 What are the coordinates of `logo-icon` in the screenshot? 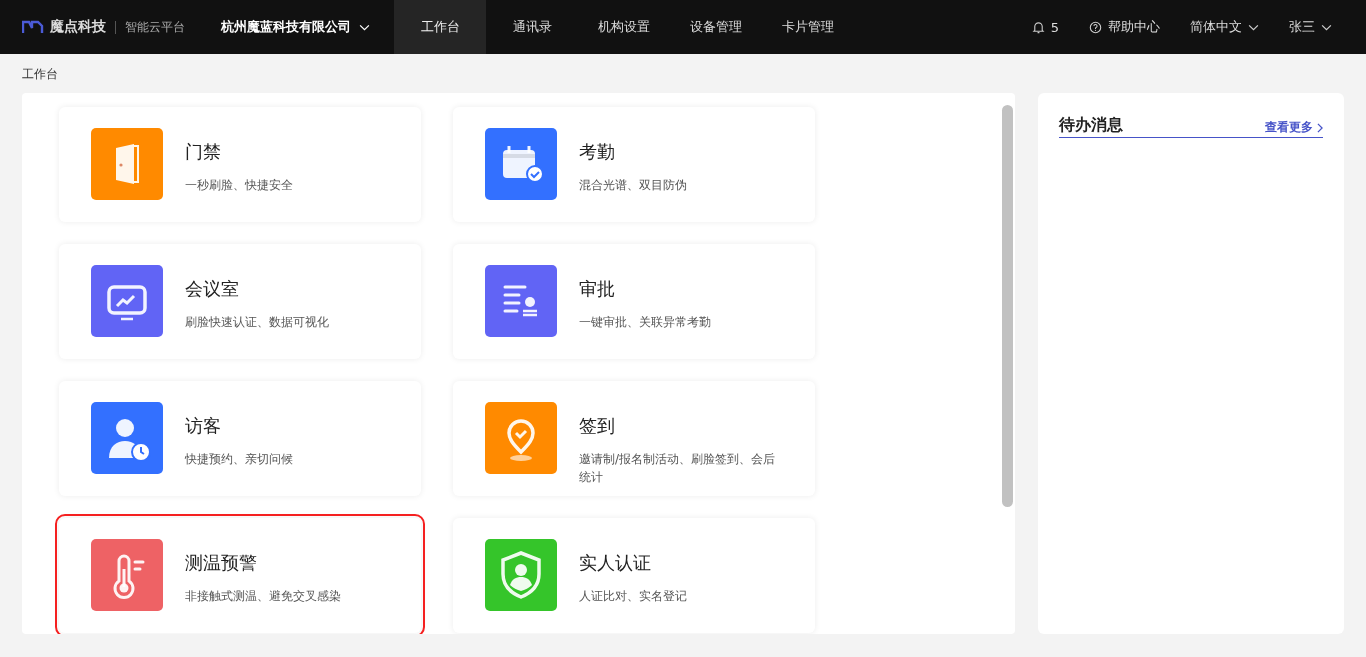 It's located at (33, 27).